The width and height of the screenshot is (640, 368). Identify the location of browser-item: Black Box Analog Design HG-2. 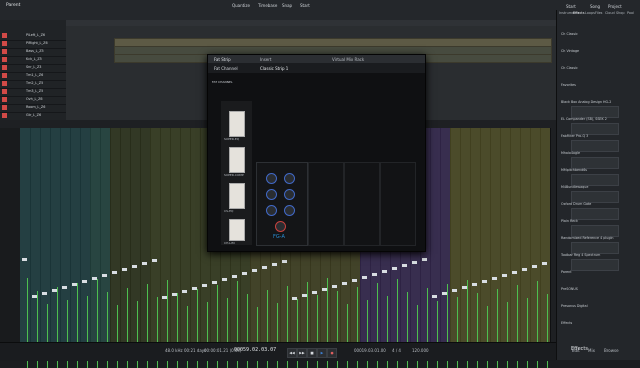
(586, 102).